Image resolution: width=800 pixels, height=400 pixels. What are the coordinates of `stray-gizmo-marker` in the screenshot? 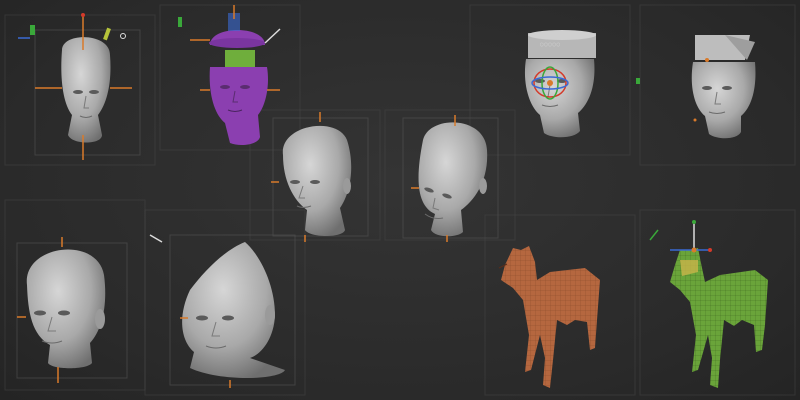 It's located at (638, 81).